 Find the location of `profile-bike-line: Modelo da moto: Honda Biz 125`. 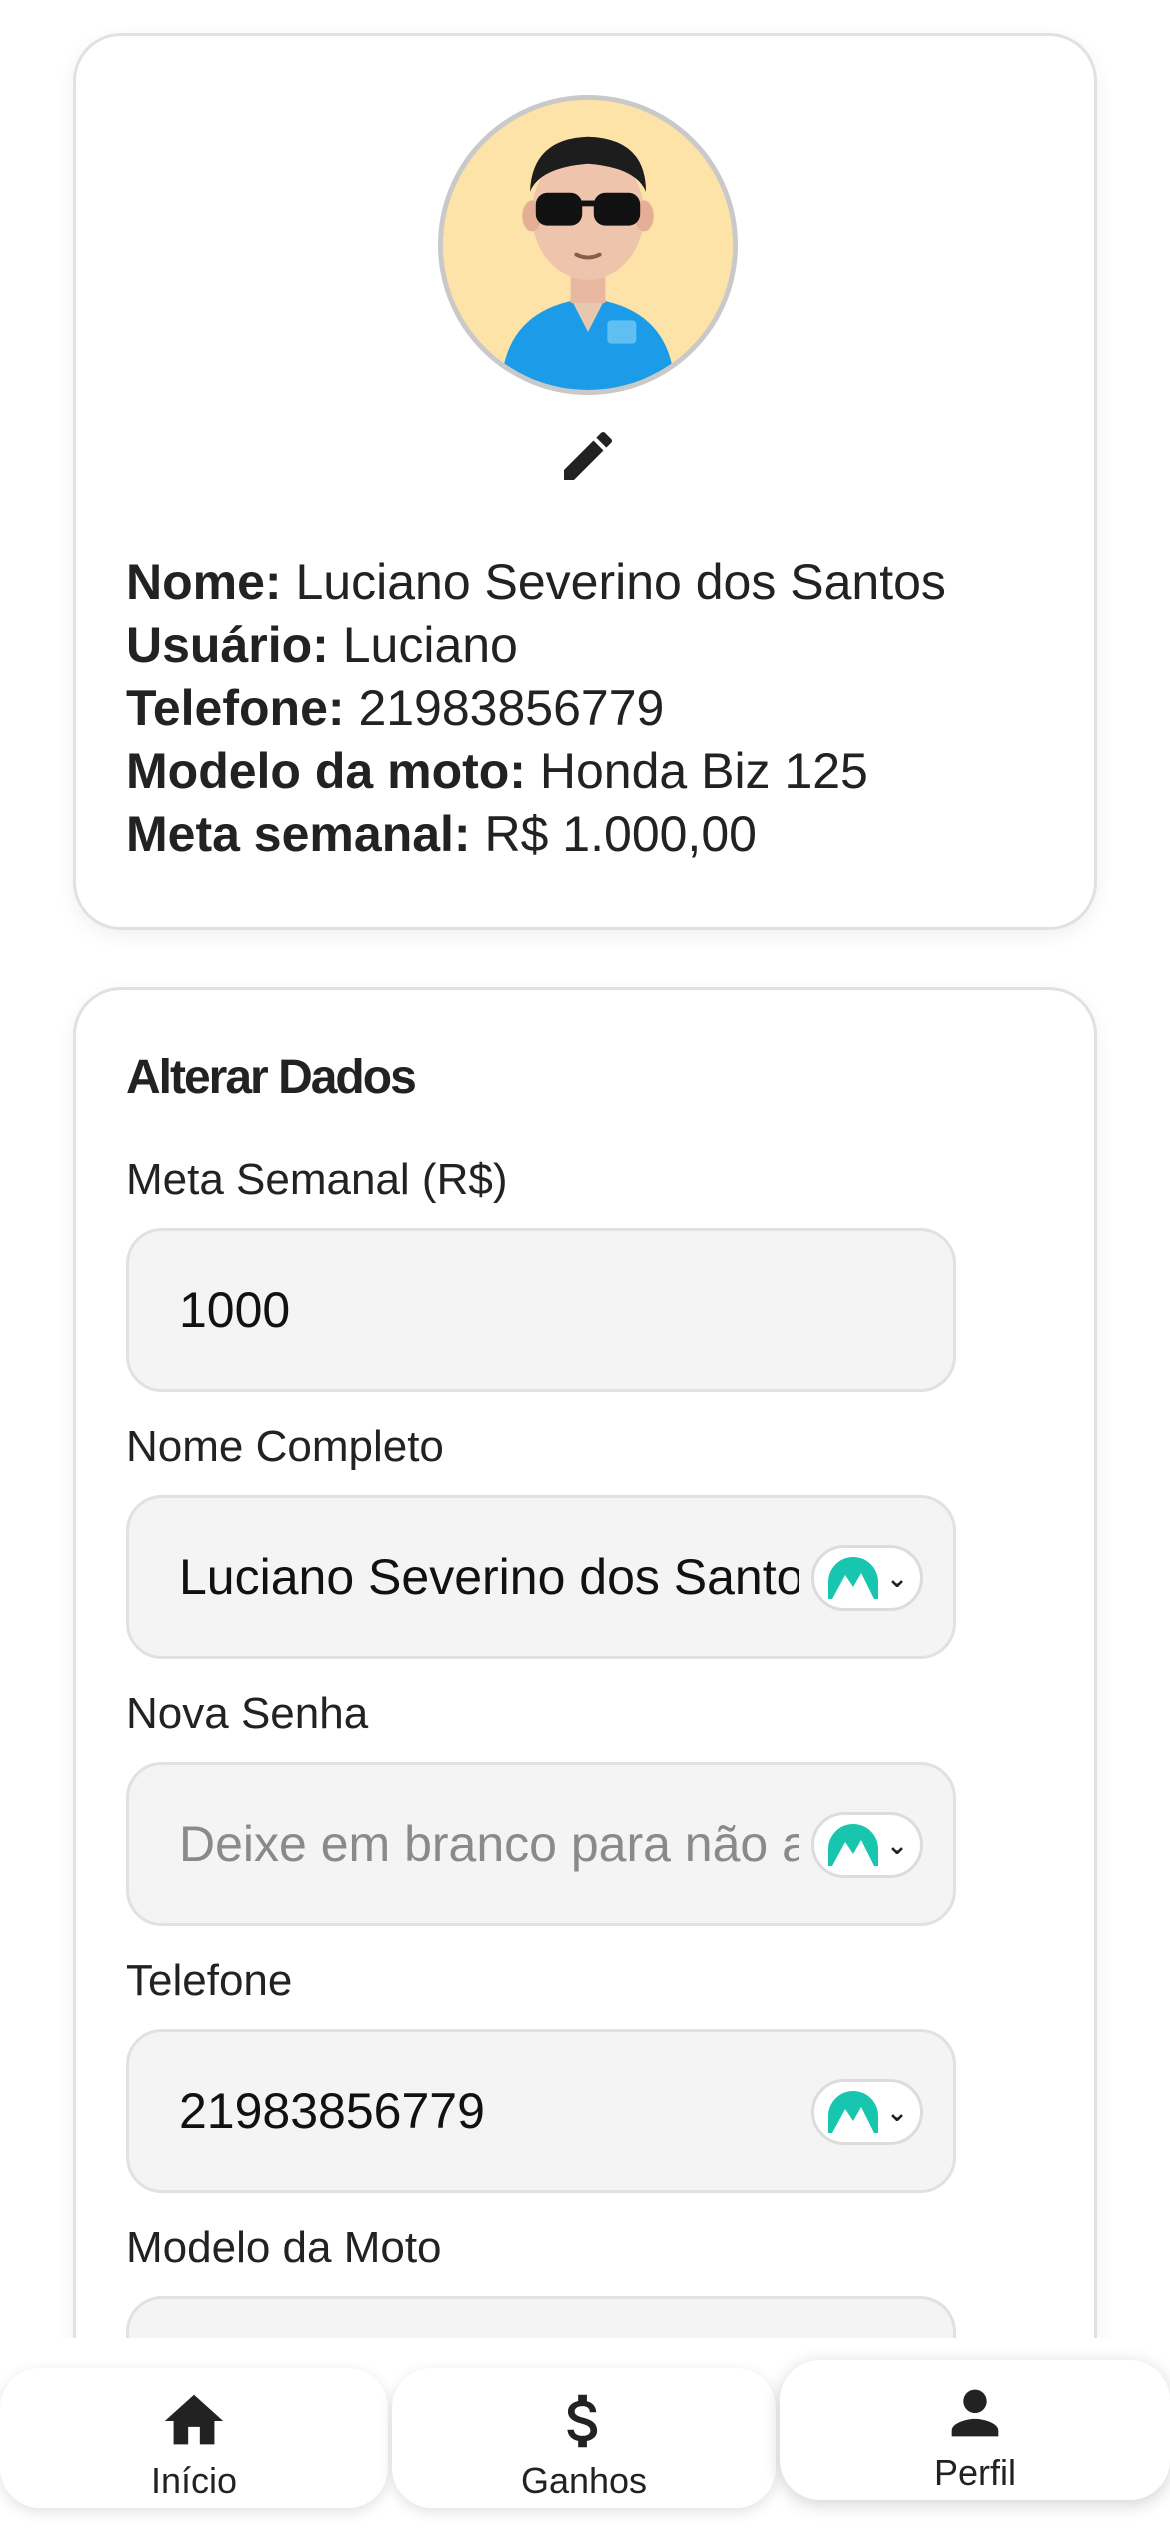

profile-bike-line: Modelo da moto: Honda Biz 125 is located at coordinates (596, 771).